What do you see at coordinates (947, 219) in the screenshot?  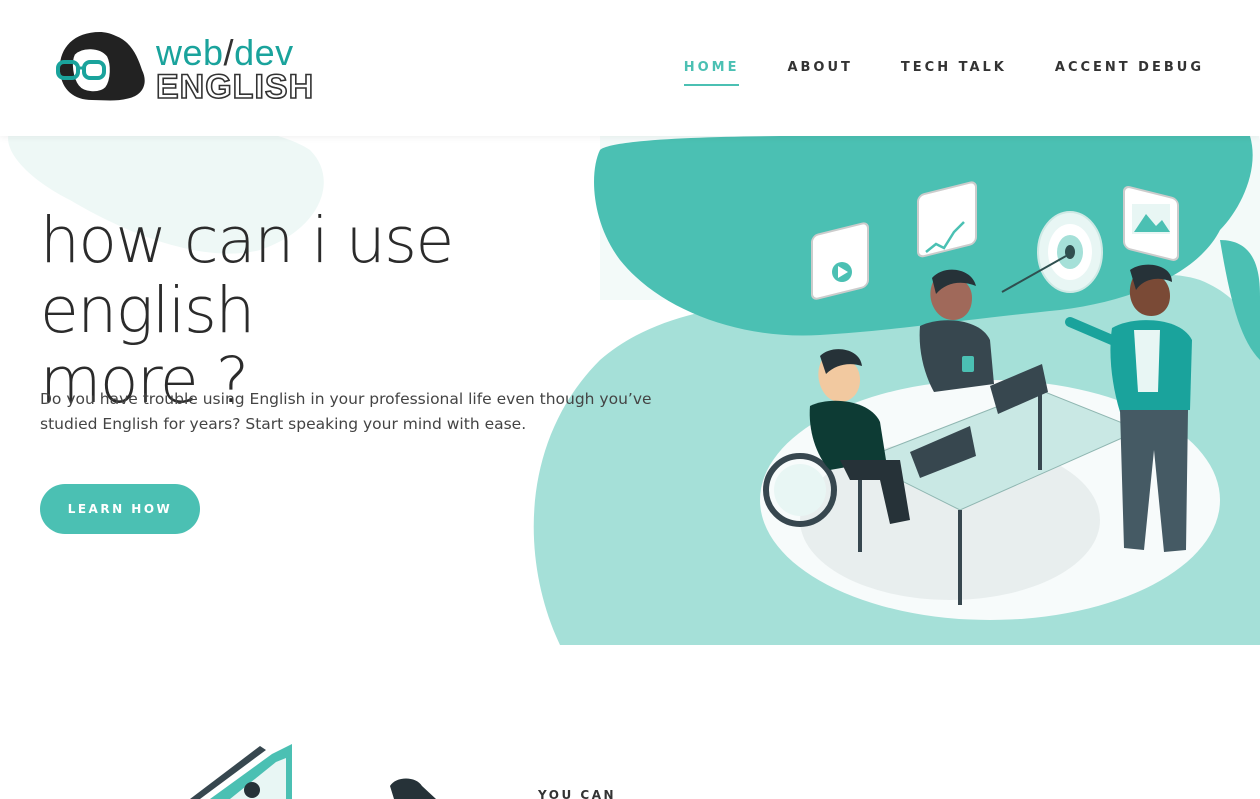 I see `chart-bubble-icon` at bounding box center [947, 219].